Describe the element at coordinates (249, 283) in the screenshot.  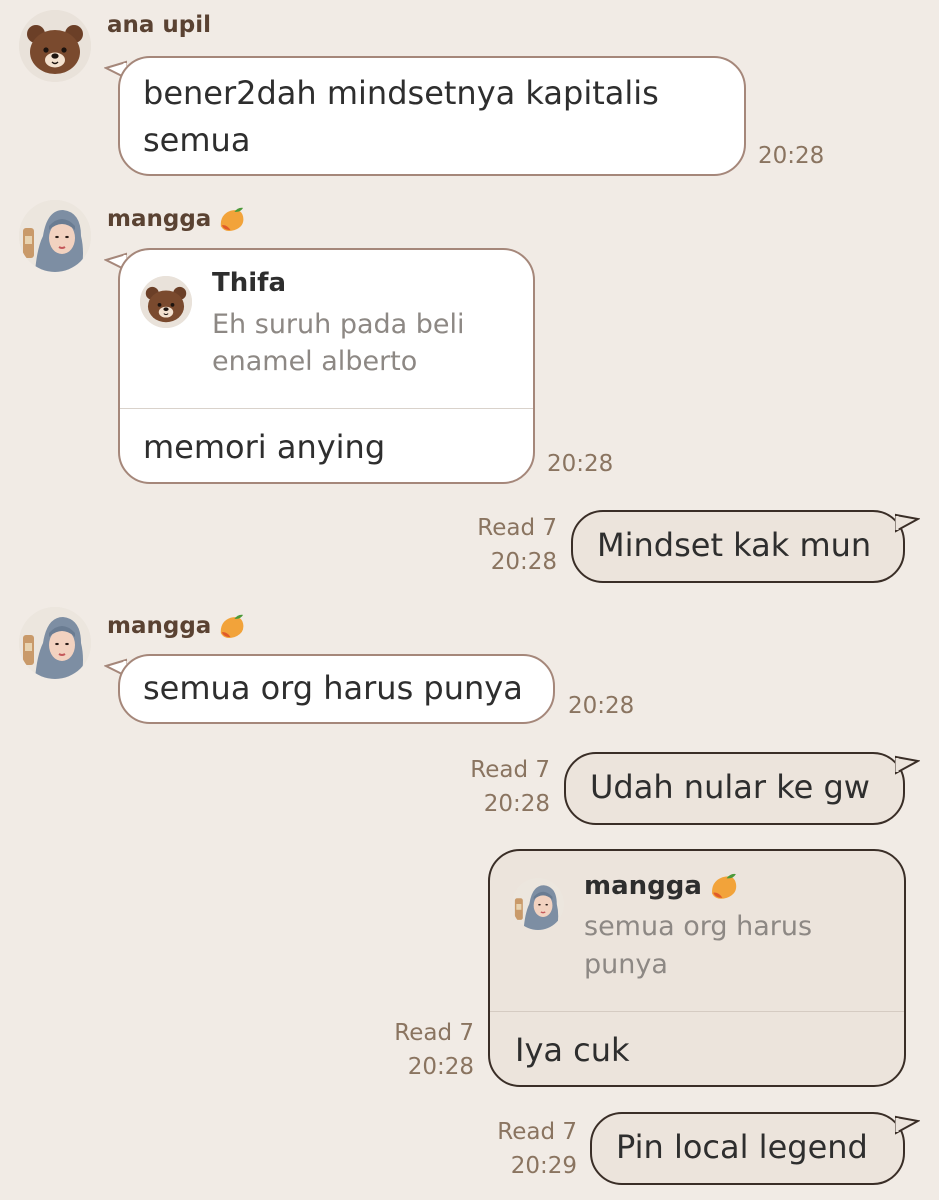
I see `reply-sender-name: Thifa` at that location.